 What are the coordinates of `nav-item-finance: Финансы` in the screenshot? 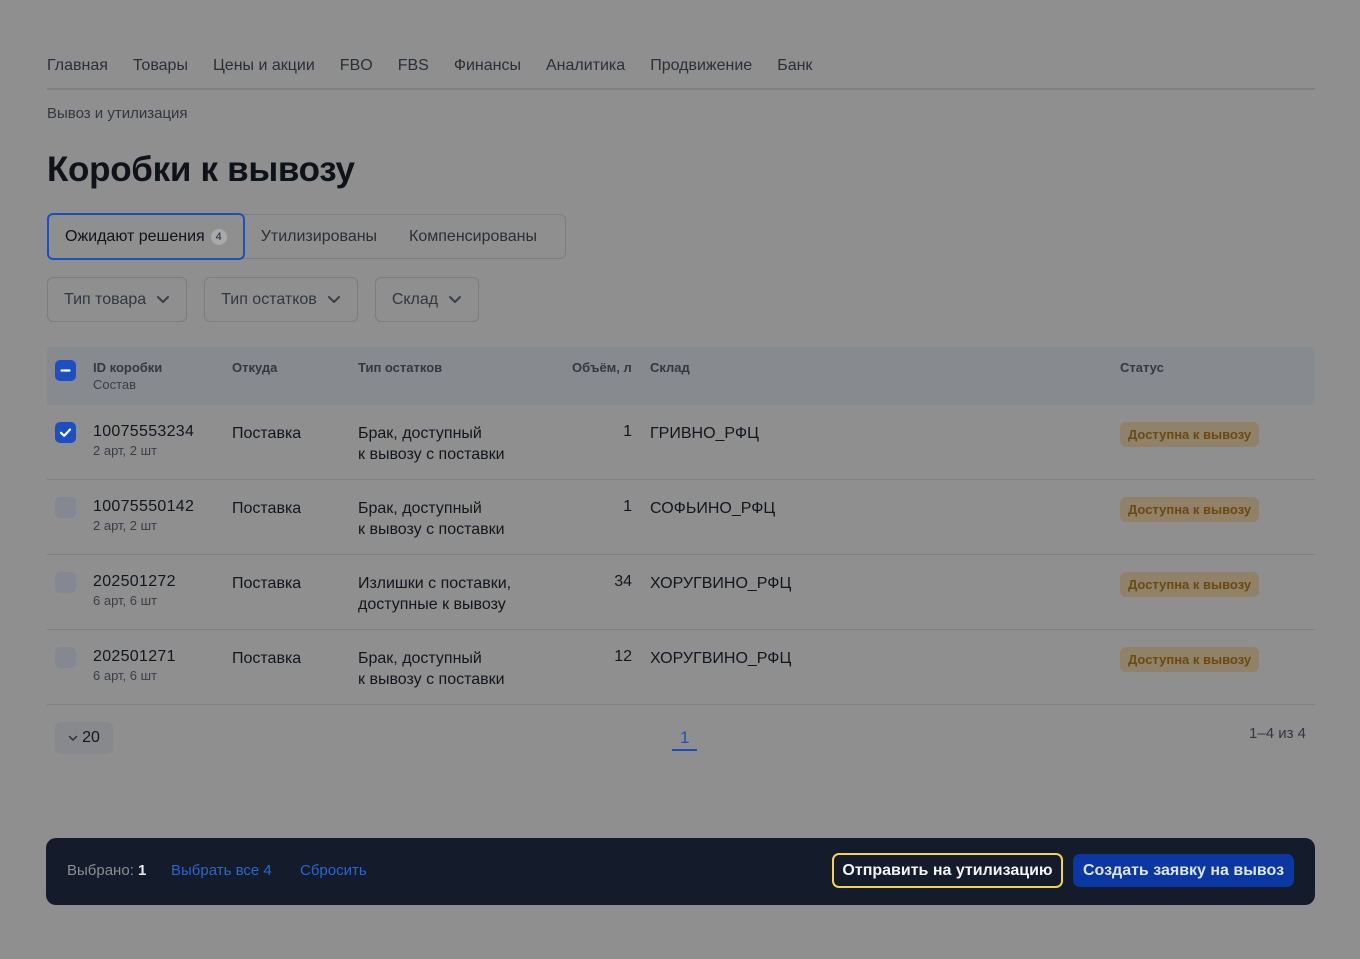 It's located at (487, 71).